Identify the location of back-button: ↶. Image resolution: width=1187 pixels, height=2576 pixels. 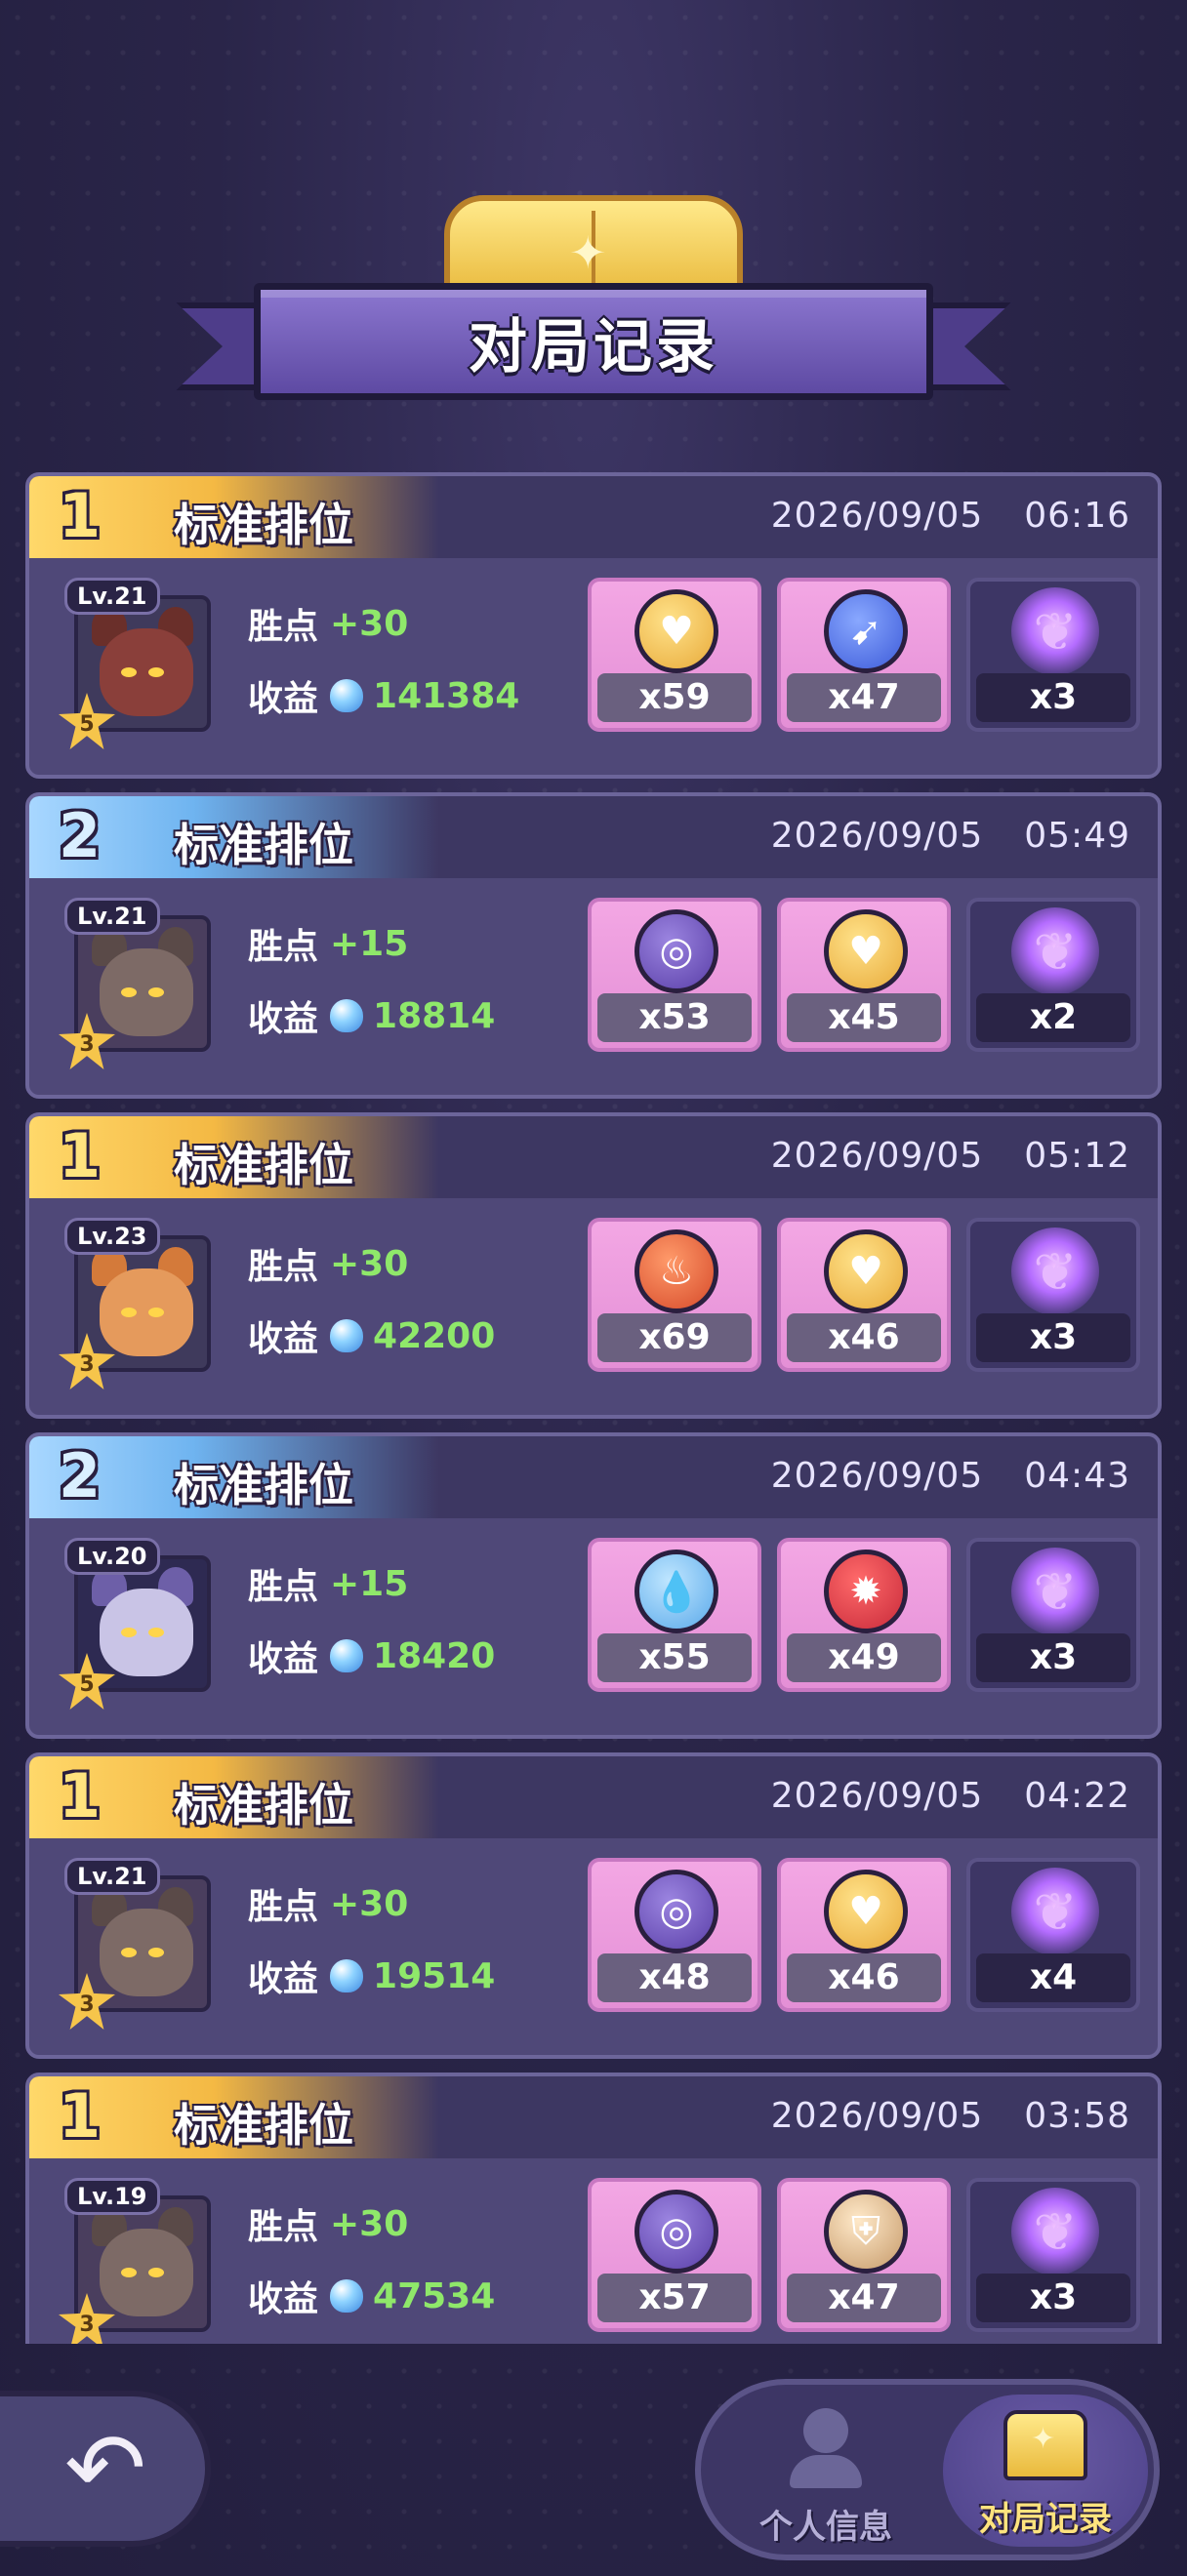
(105, 2469).